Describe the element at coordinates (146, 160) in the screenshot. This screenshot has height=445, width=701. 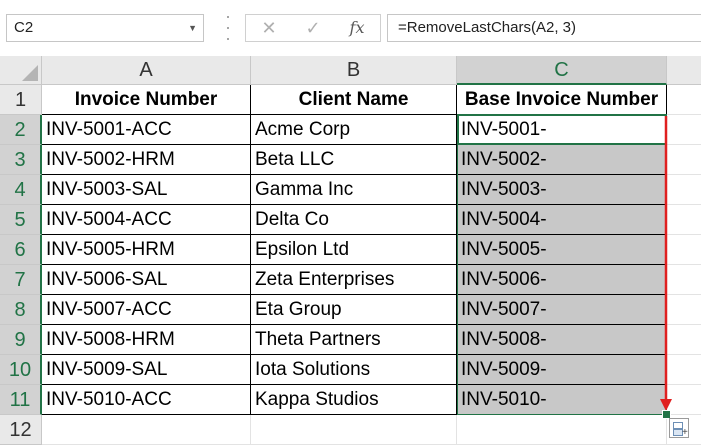
I see `table-cell: INV-5002-HRM` at that location.